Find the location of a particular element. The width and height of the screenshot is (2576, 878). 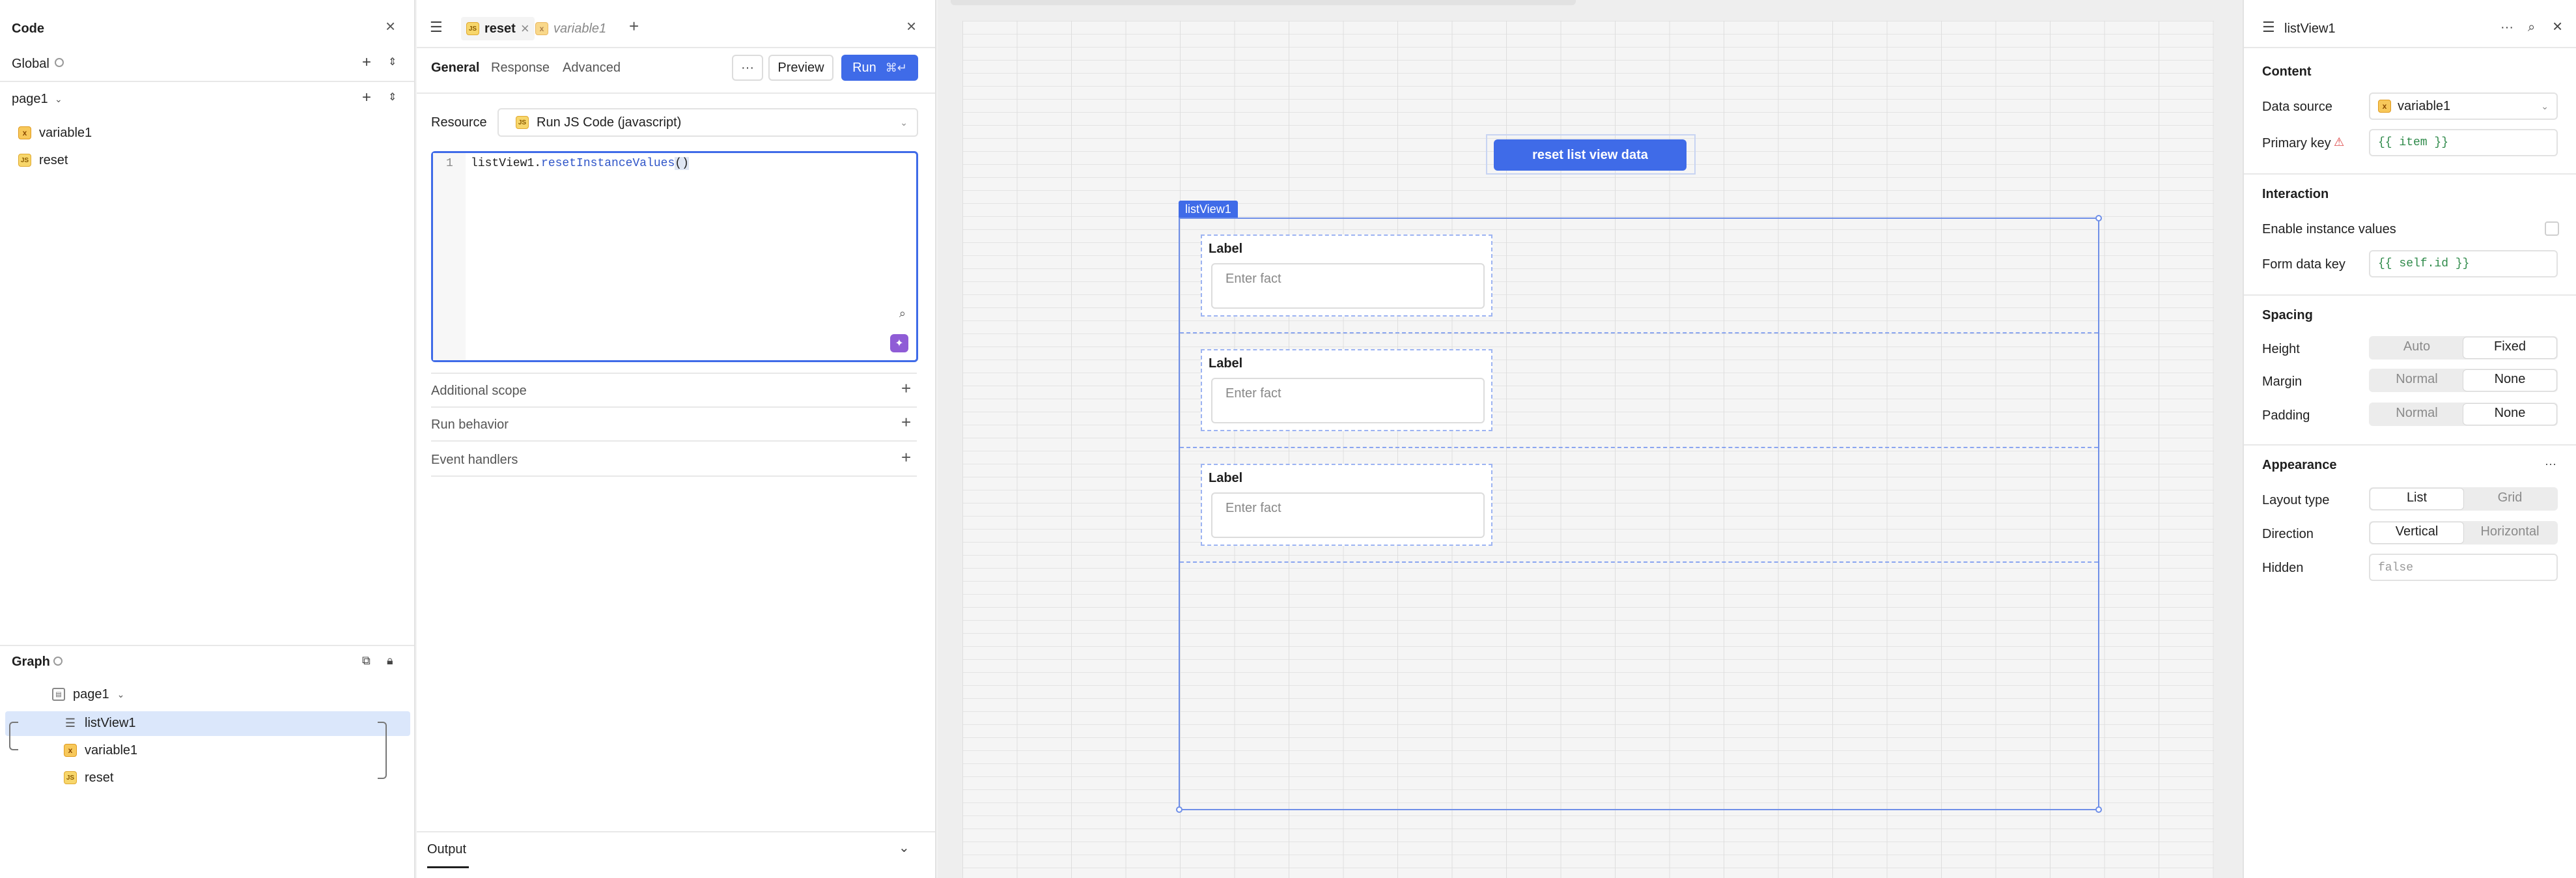

direction-option-vertical: Vertical is located at coordinates (2417, 532).